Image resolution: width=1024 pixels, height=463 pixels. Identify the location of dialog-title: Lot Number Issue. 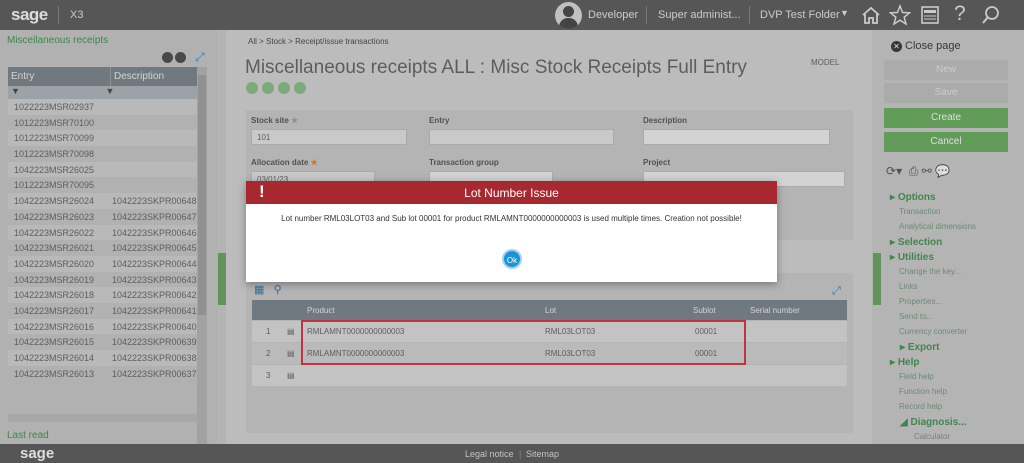
(511, 193).